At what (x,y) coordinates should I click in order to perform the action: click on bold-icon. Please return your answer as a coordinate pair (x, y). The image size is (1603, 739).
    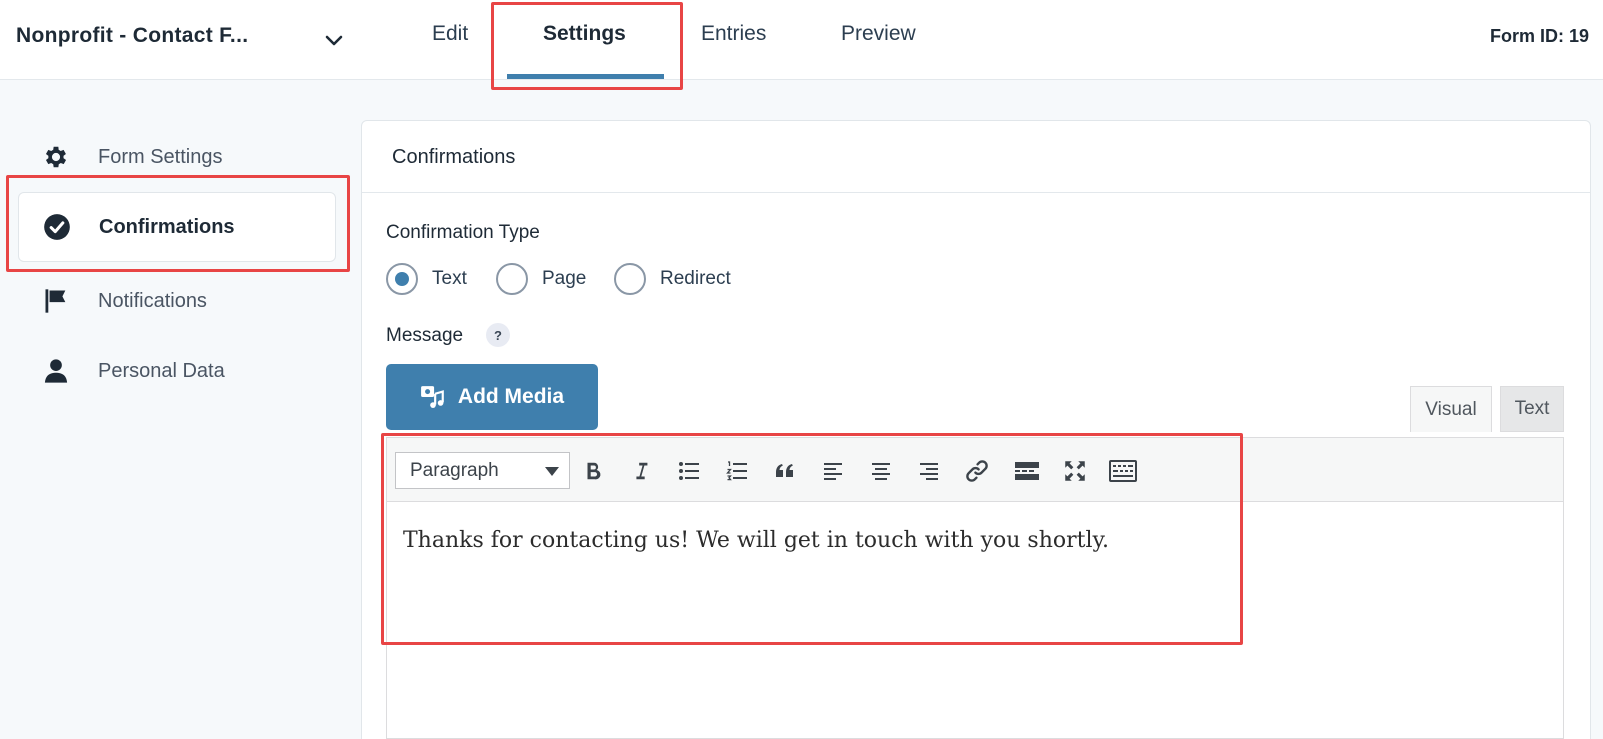
    Looking at the image, I should click on (593, 471).